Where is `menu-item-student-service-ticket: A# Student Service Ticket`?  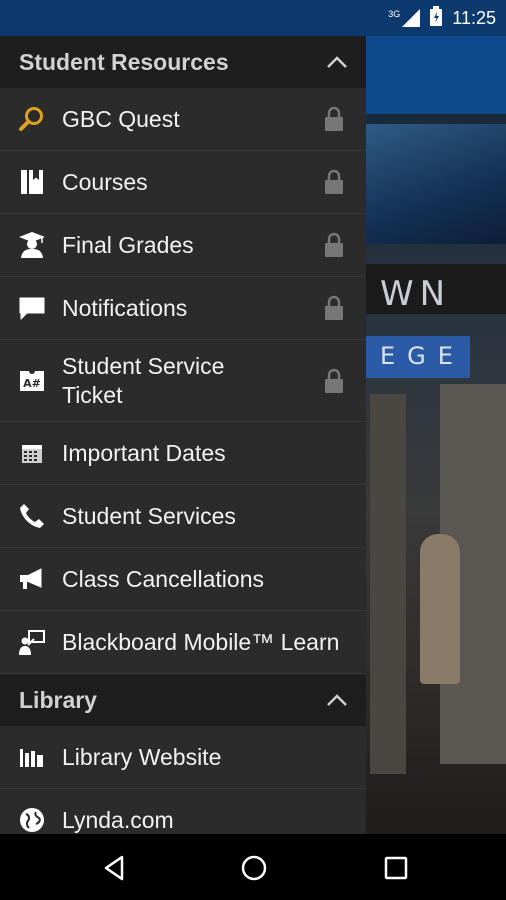
menu-item-student-service-ticket: A# Student Service Ticket is located at coordinates (183, 381).